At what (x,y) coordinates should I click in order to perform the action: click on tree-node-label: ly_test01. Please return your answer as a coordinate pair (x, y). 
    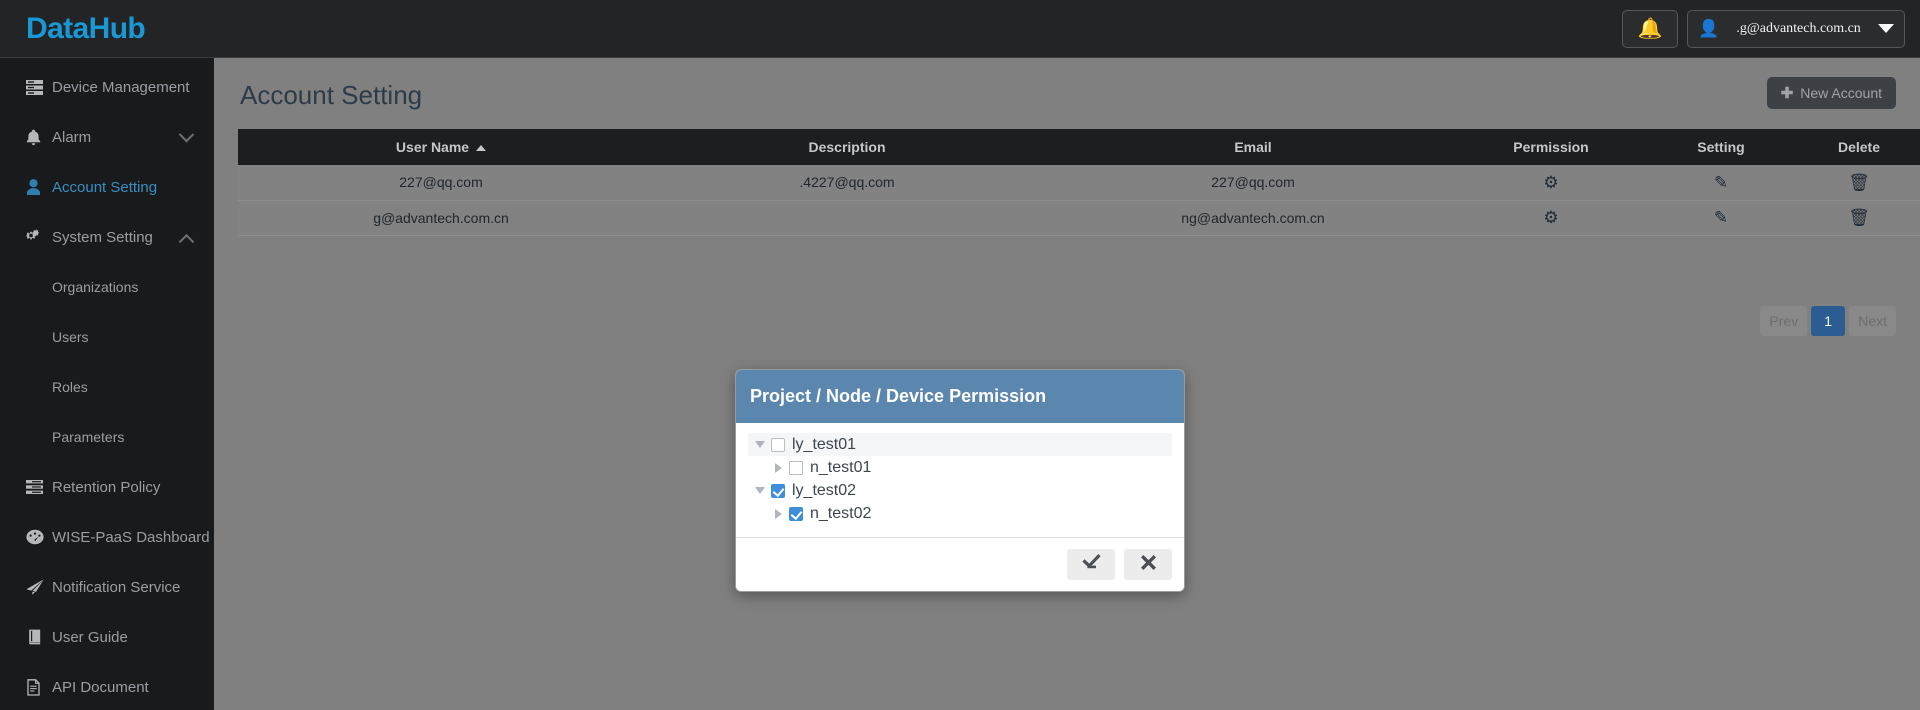
    Looking at the image, I should click on (824, 444).